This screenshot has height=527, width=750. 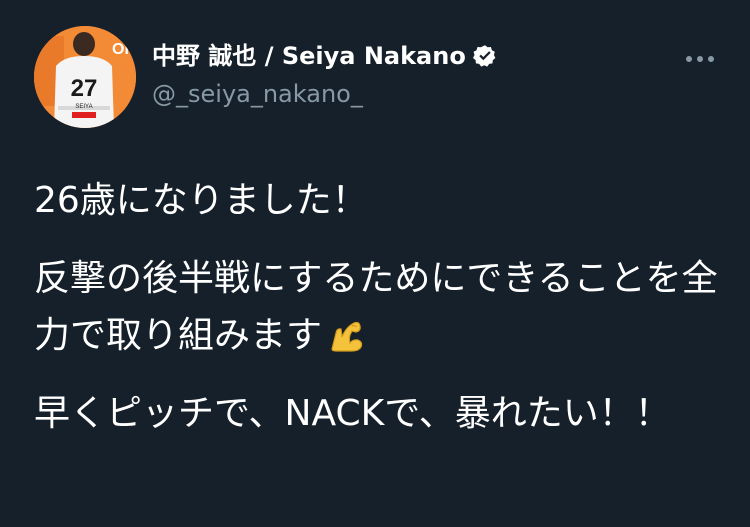 I want to click on avatar-photo: Ol 27 SEIYA, so click(x=85, y=77).